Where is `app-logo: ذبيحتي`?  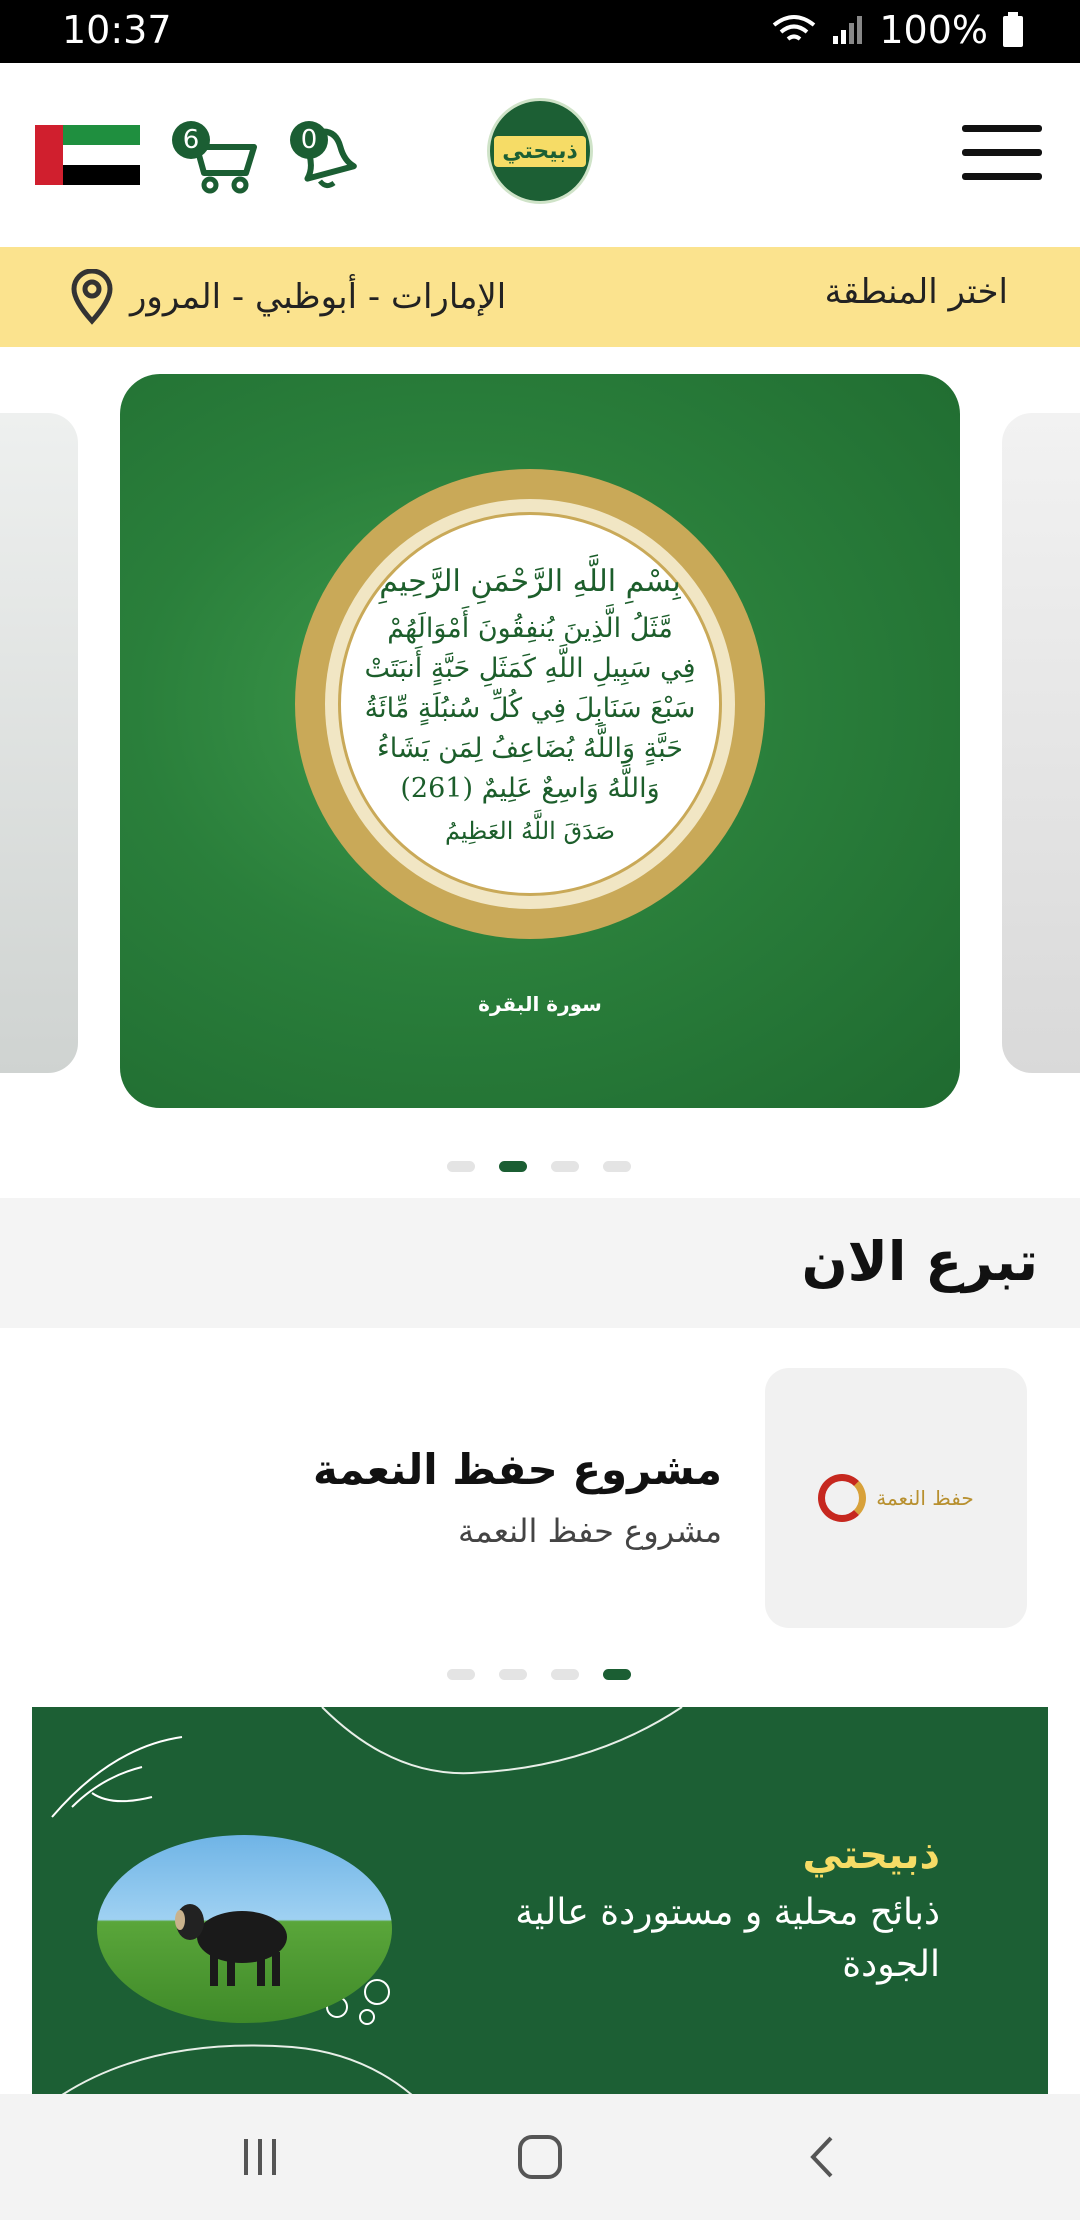 app-logo: ذبيحتي is located at coordinates (540, 151).